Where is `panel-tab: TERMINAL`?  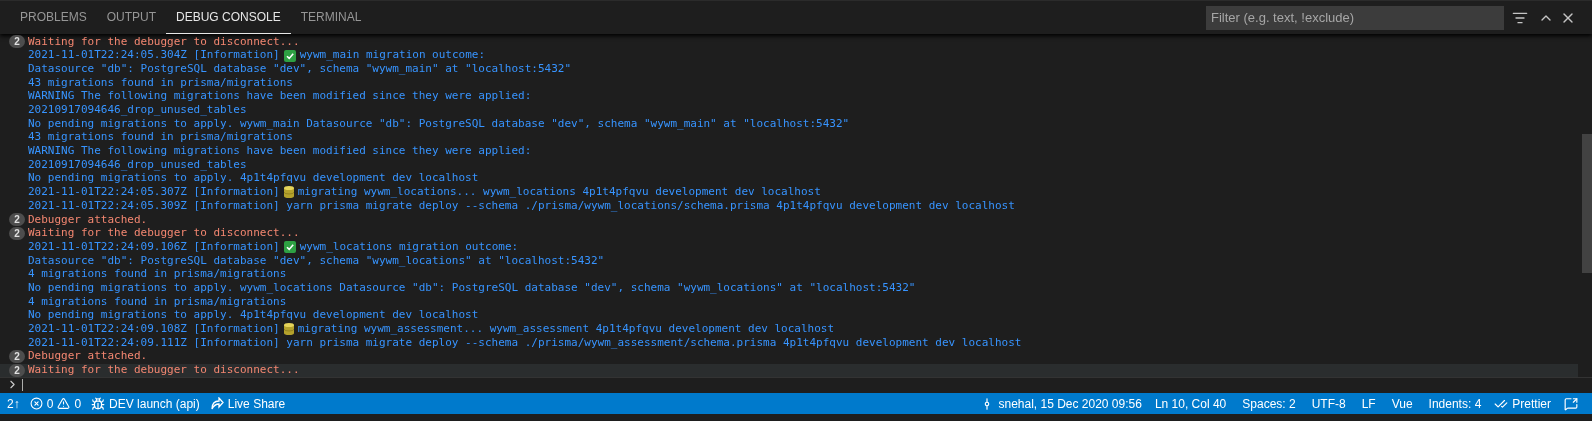 panel-tab: TERMINAL is located at coordinates (331, 17).